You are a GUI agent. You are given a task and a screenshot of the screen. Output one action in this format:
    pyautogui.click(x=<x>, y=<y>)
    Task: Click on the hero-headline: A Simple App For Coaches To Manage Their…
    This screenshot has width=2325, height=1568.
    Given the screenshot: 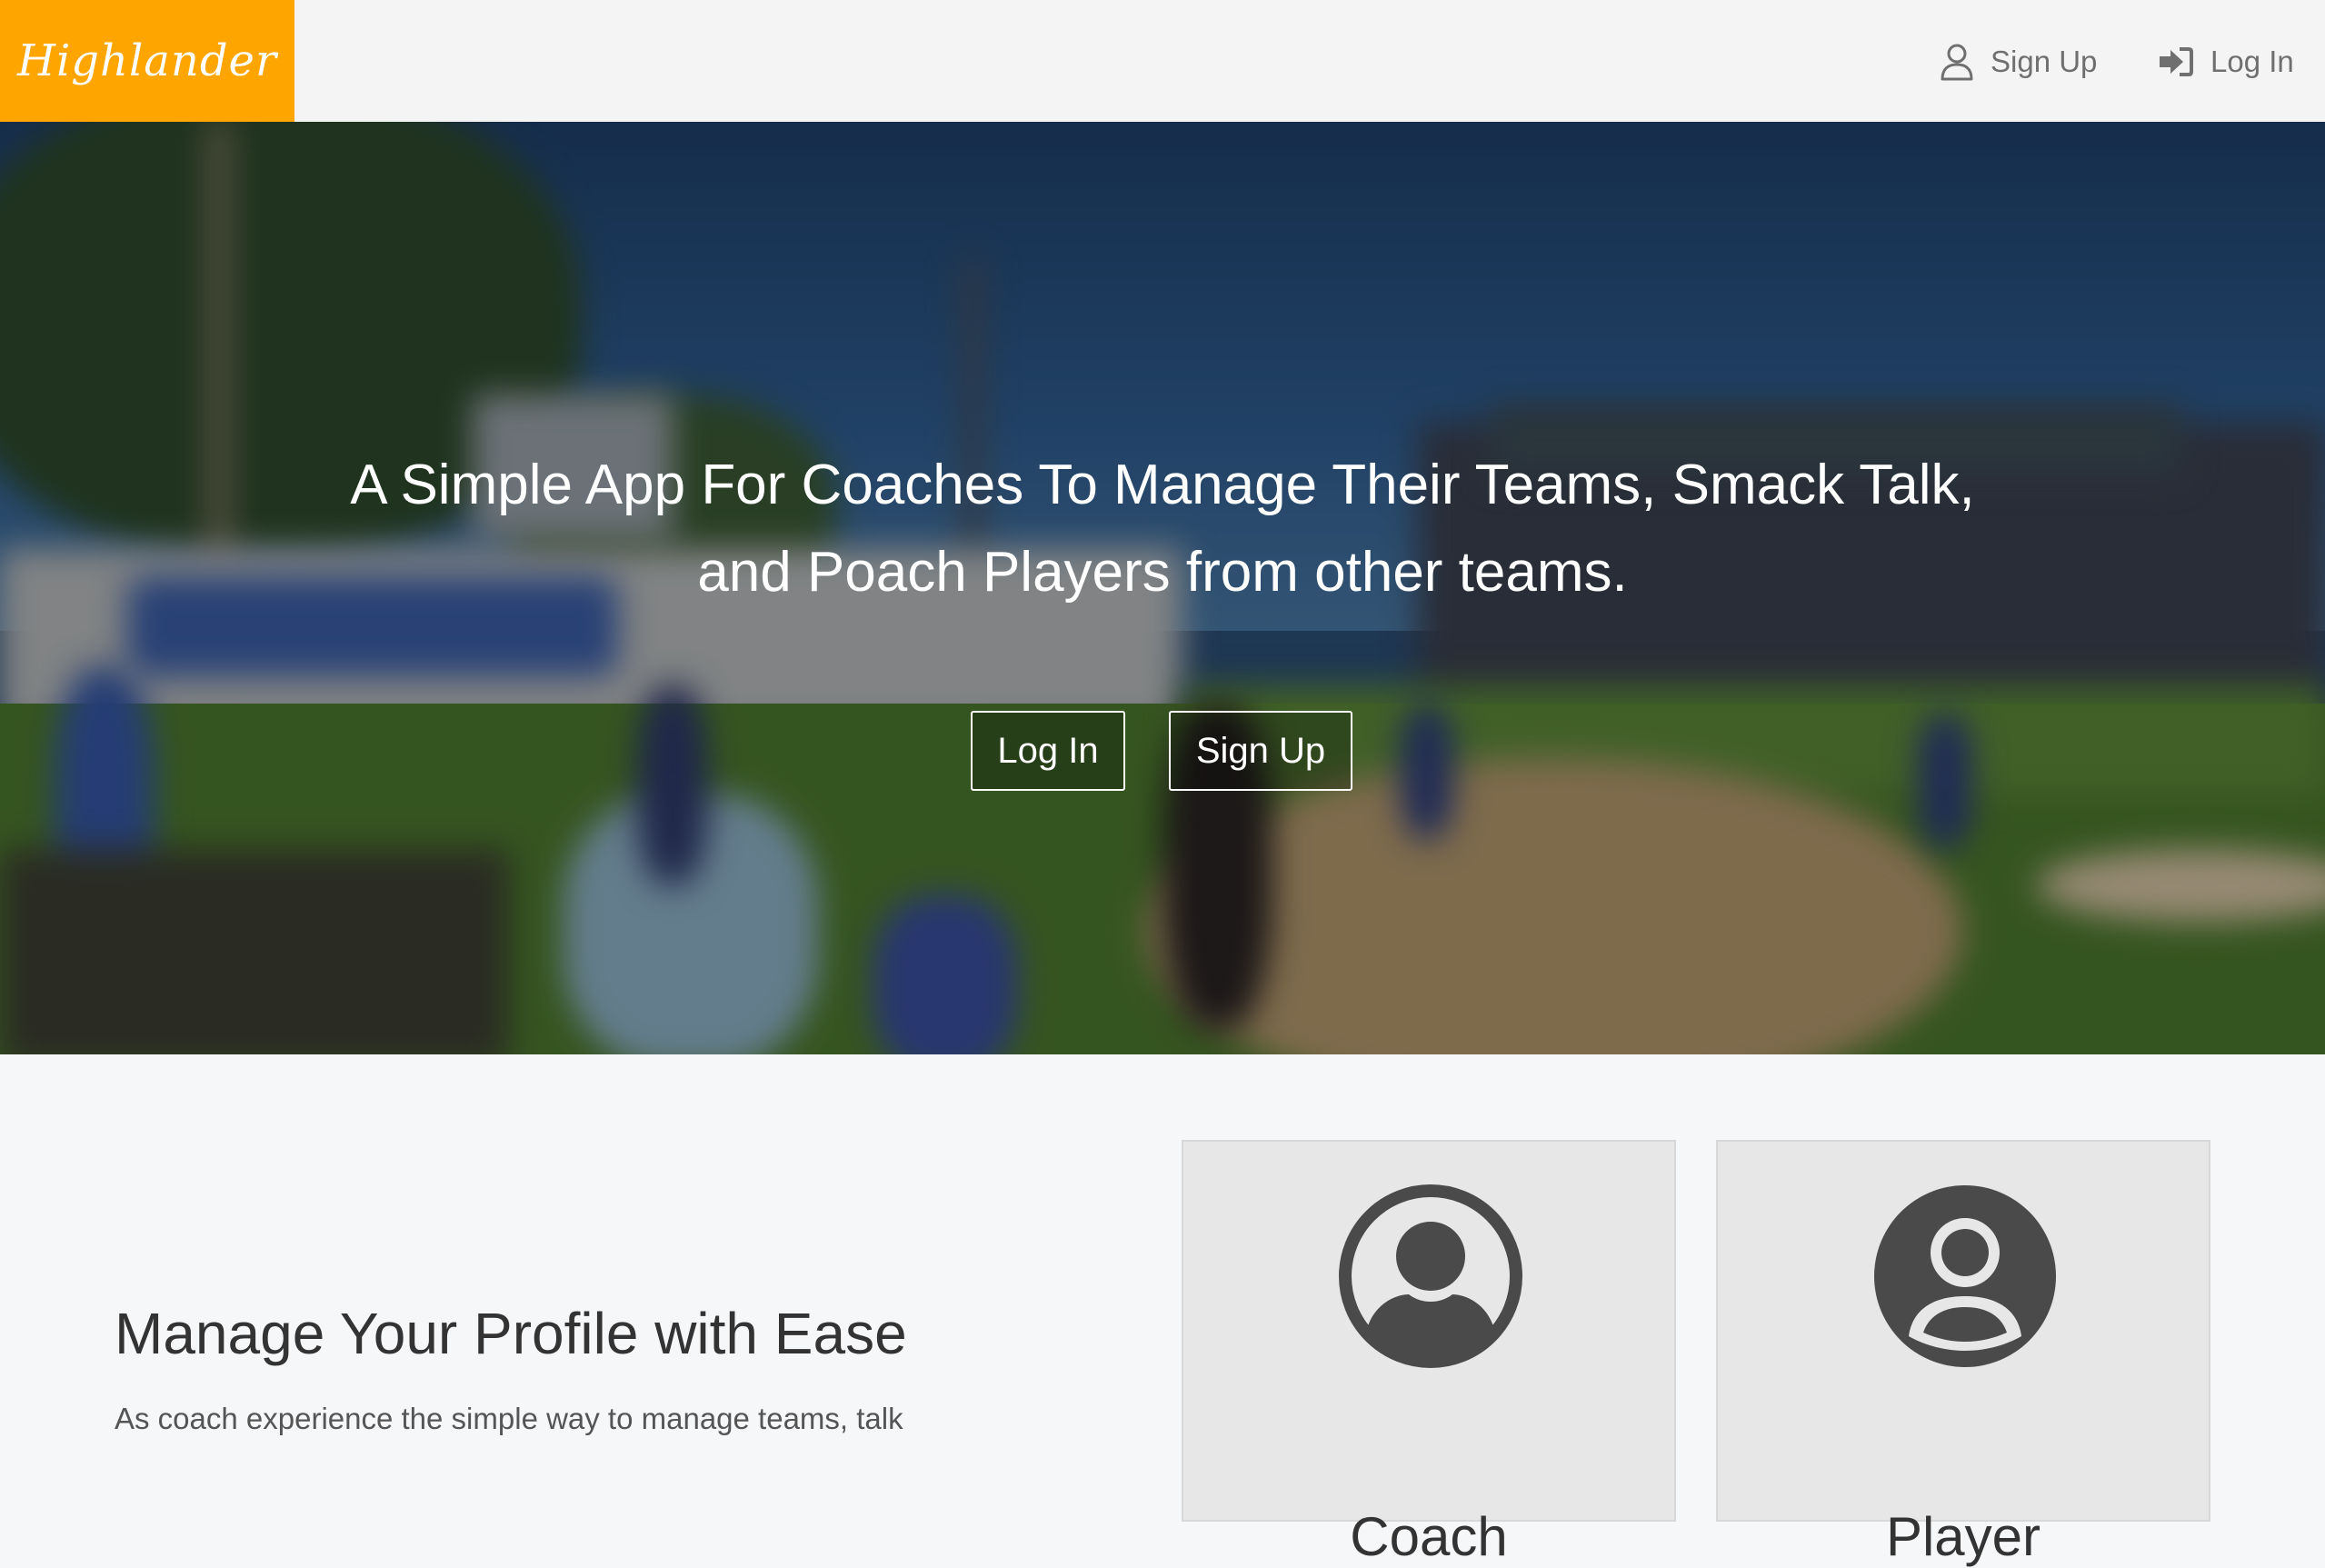 What is the action you would take?
    pyautogui.click(x=1162, y=529)
    